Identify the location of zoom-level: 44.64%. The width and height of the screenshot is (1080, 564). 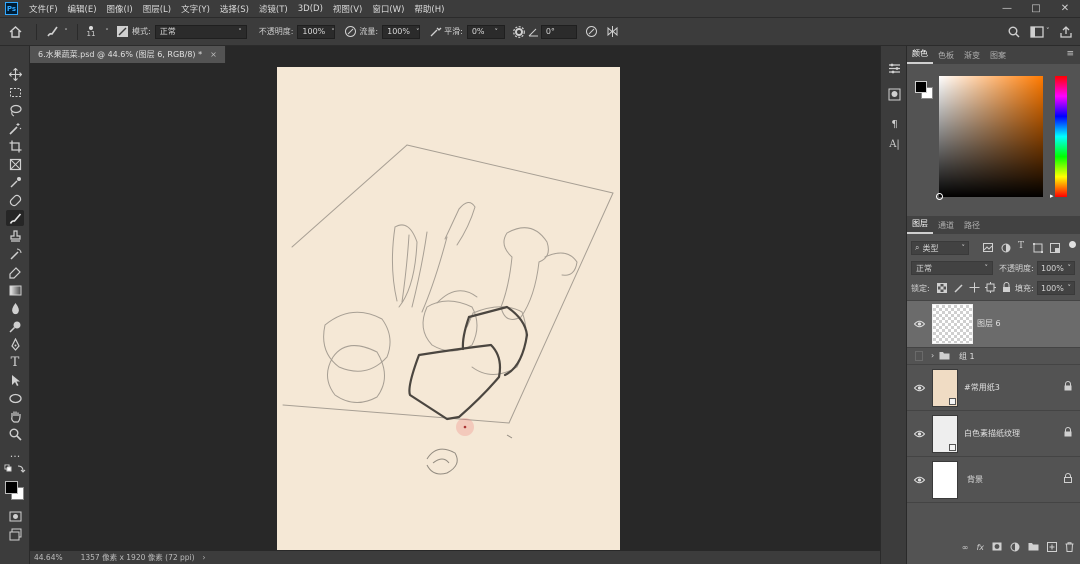
(48, 557).